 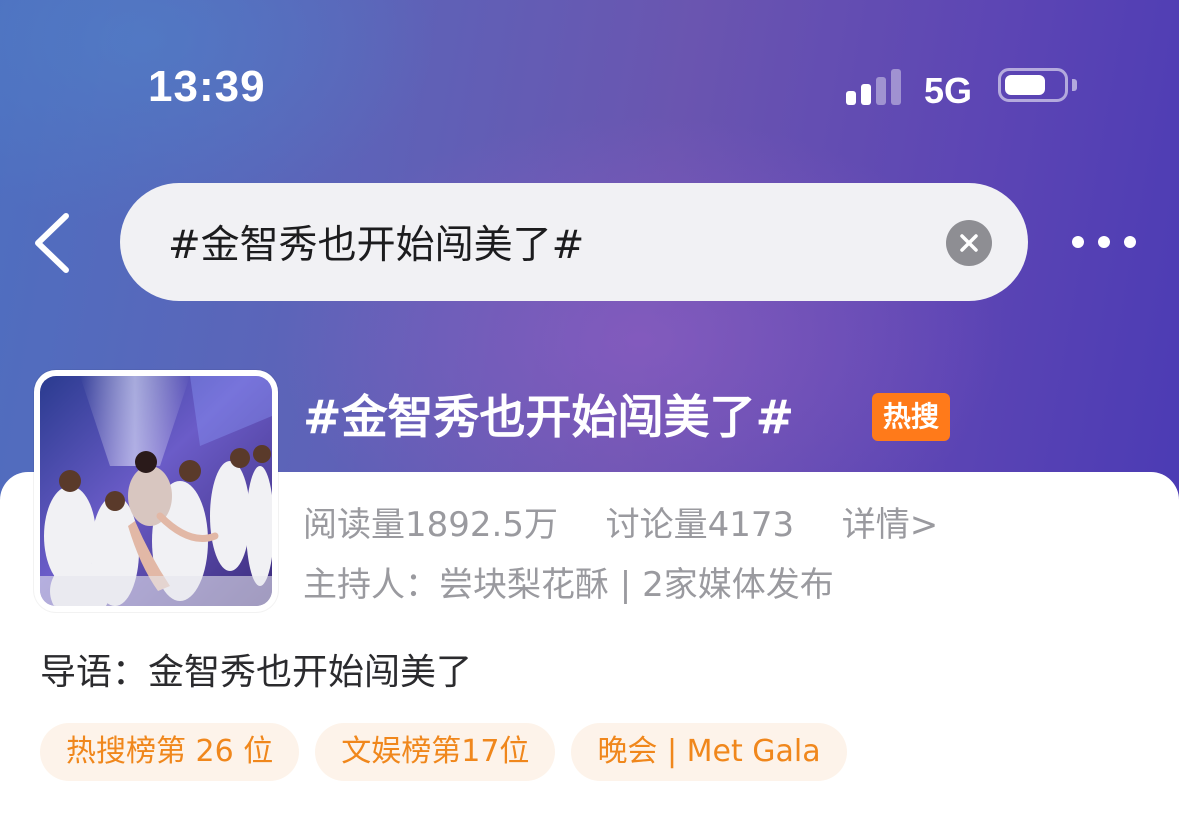 What do you see at coordinates (548, 242) in the screenshot?
I see `search-input` at bounding box center [548, 242].